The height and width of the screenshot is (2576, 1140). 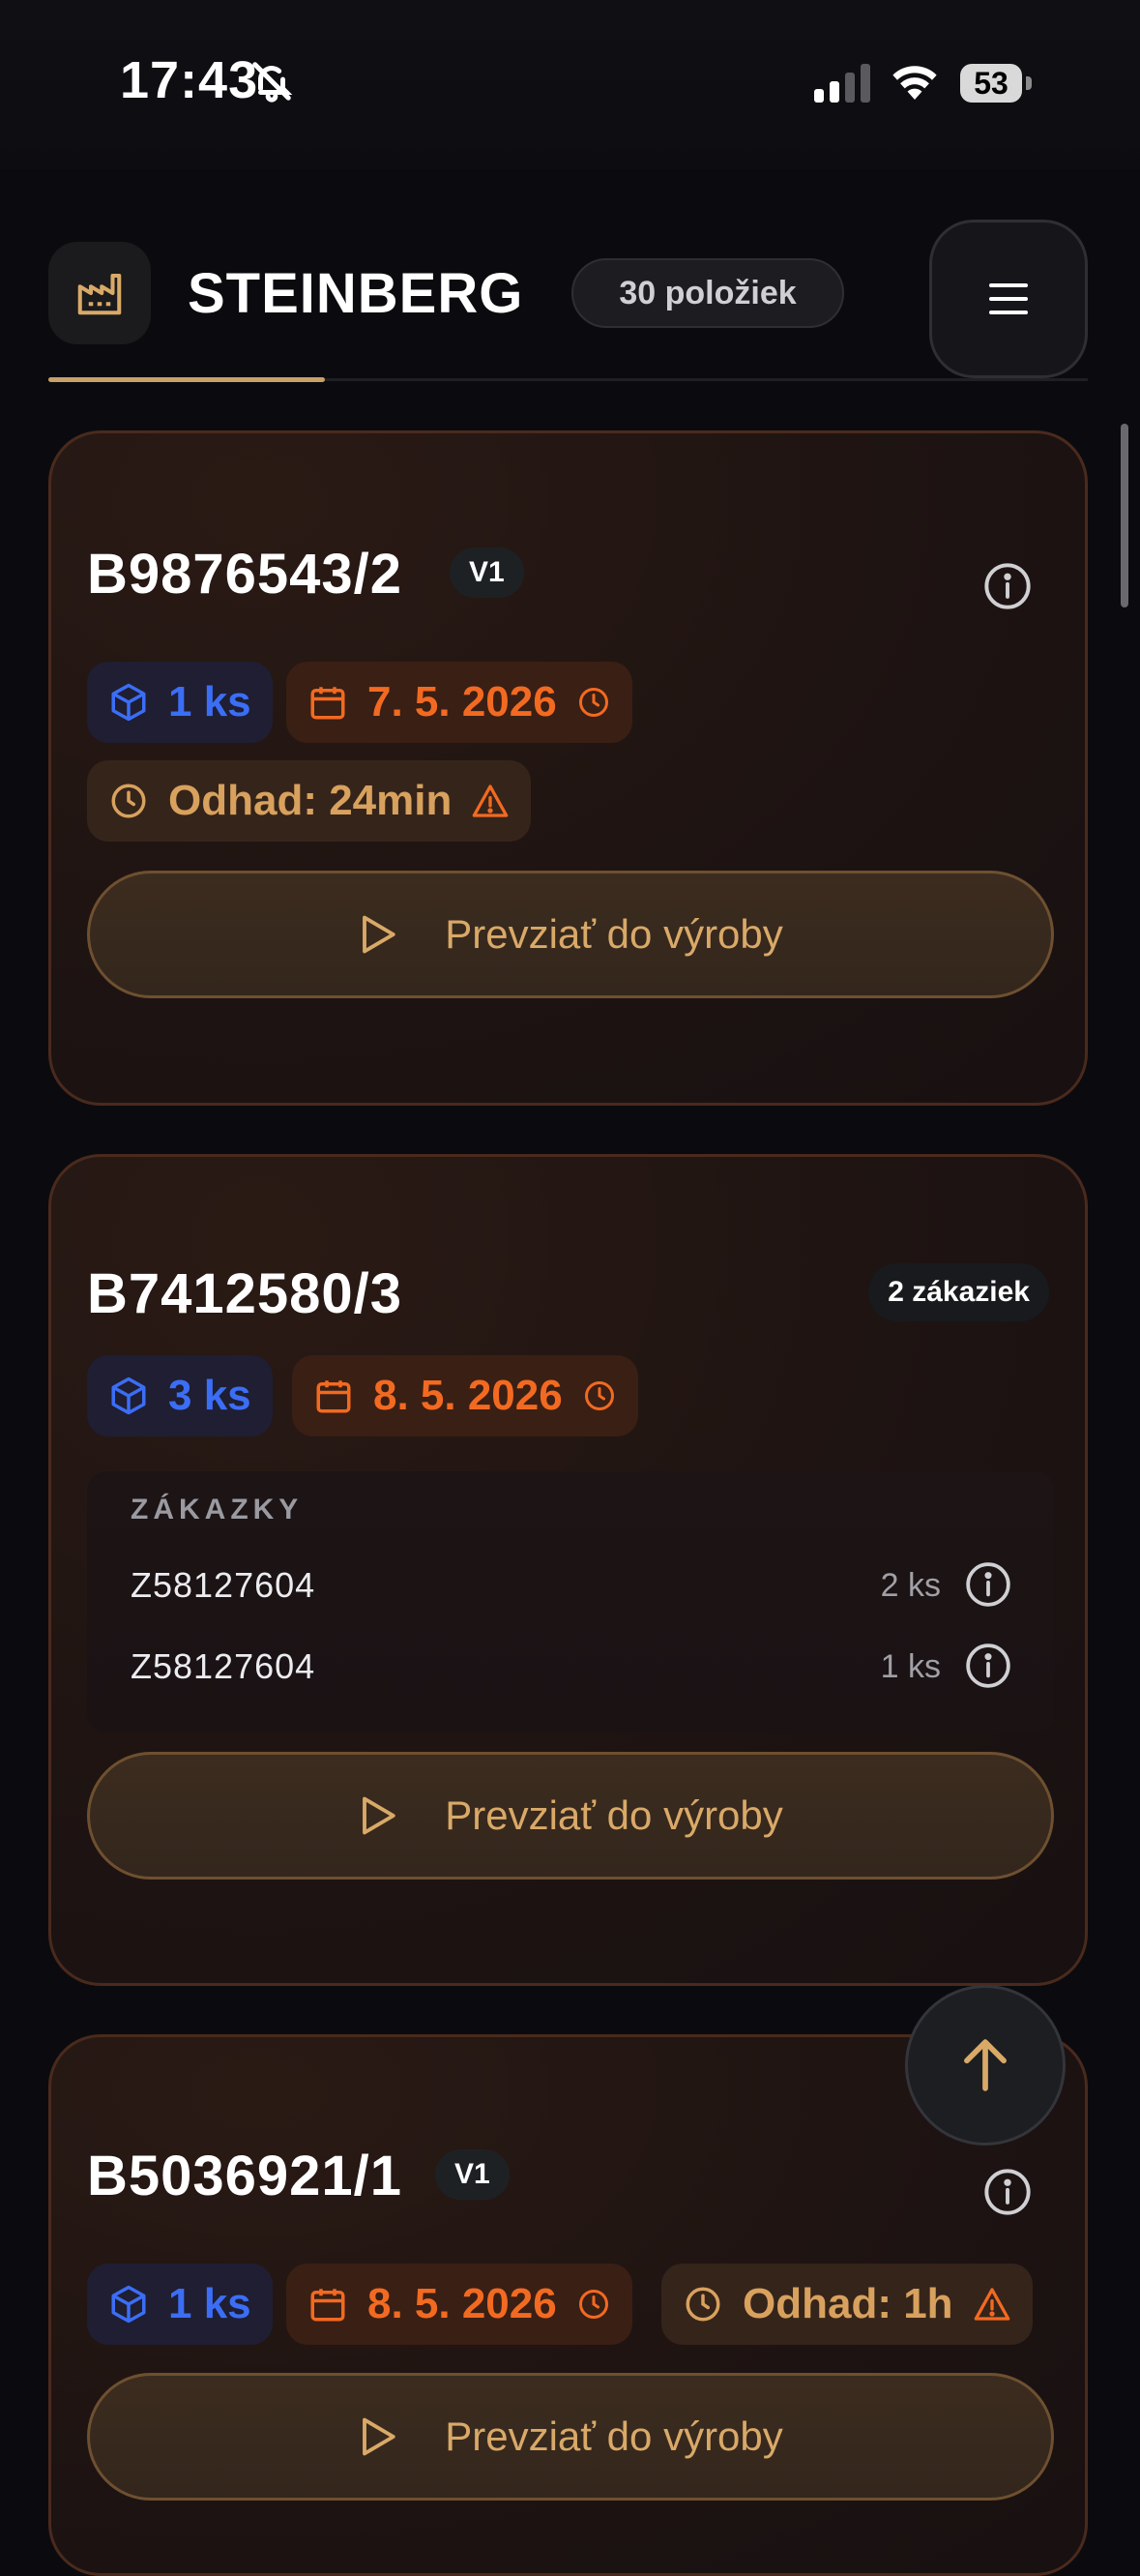 What do you see at coordinates (570, 281) in the screenshot?
I see `app-header: STEINBERG 30 položiek` at bounding box center [570, 281].